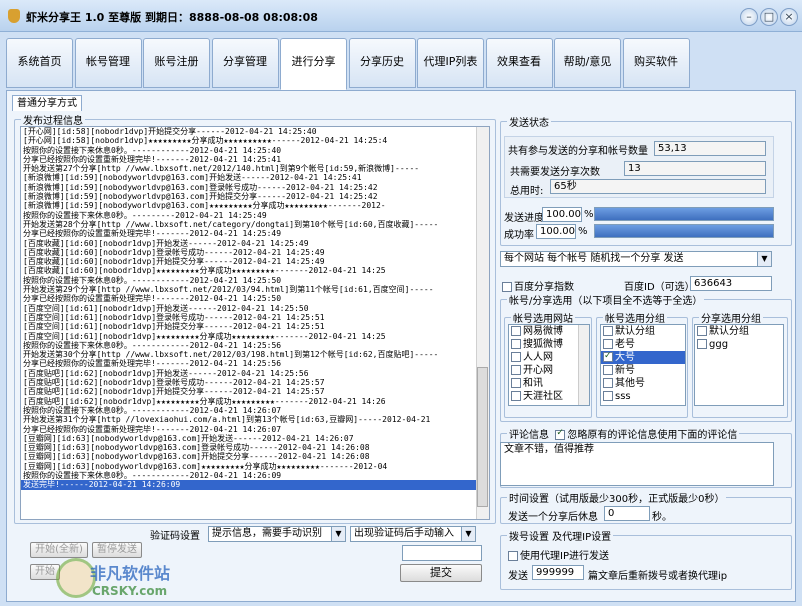  Describe the element at coordinates (549, 357) in the screenshot. I see `site-item: 人人网` at that location.